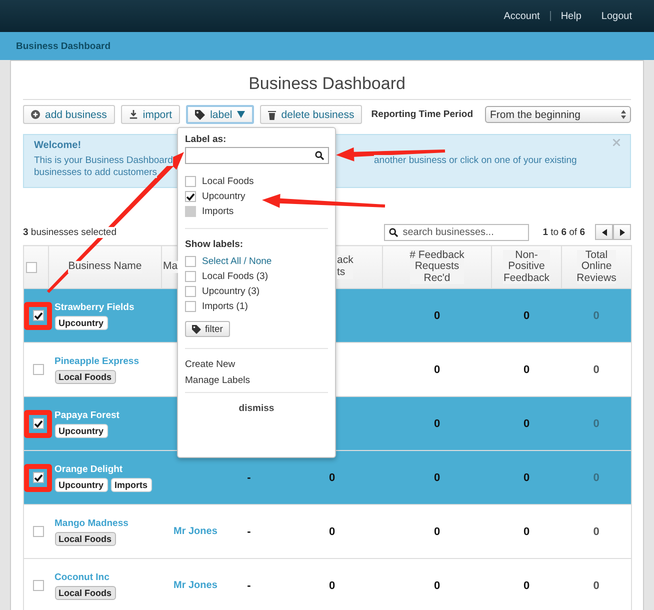 The width and height of the screenshot is (654, 610). I want to click on option-label: Imports (1), so click(225, 306).